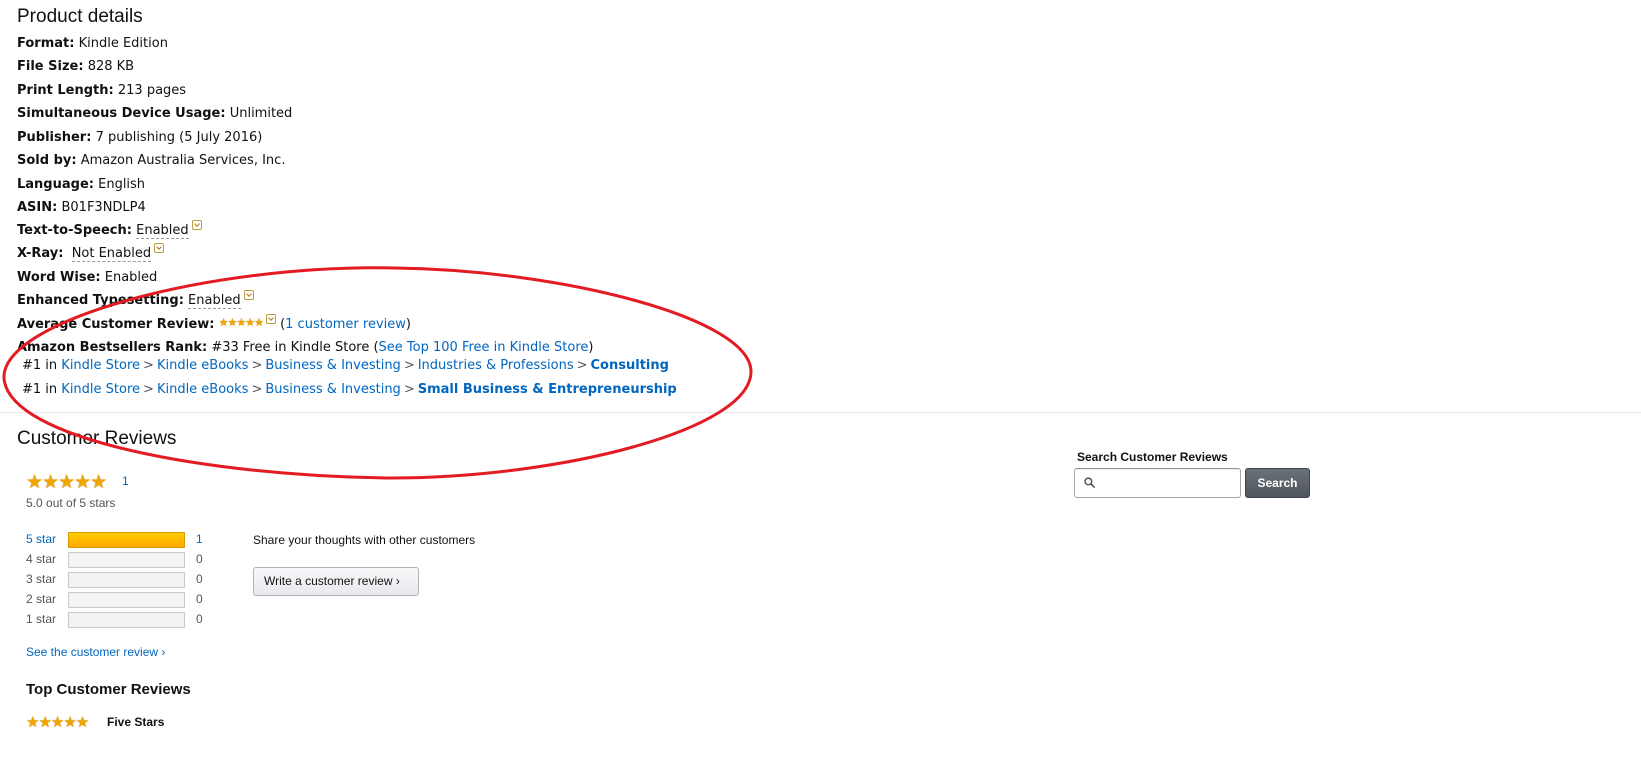  I want to click on annotation-ellipse, so click(377, 373).